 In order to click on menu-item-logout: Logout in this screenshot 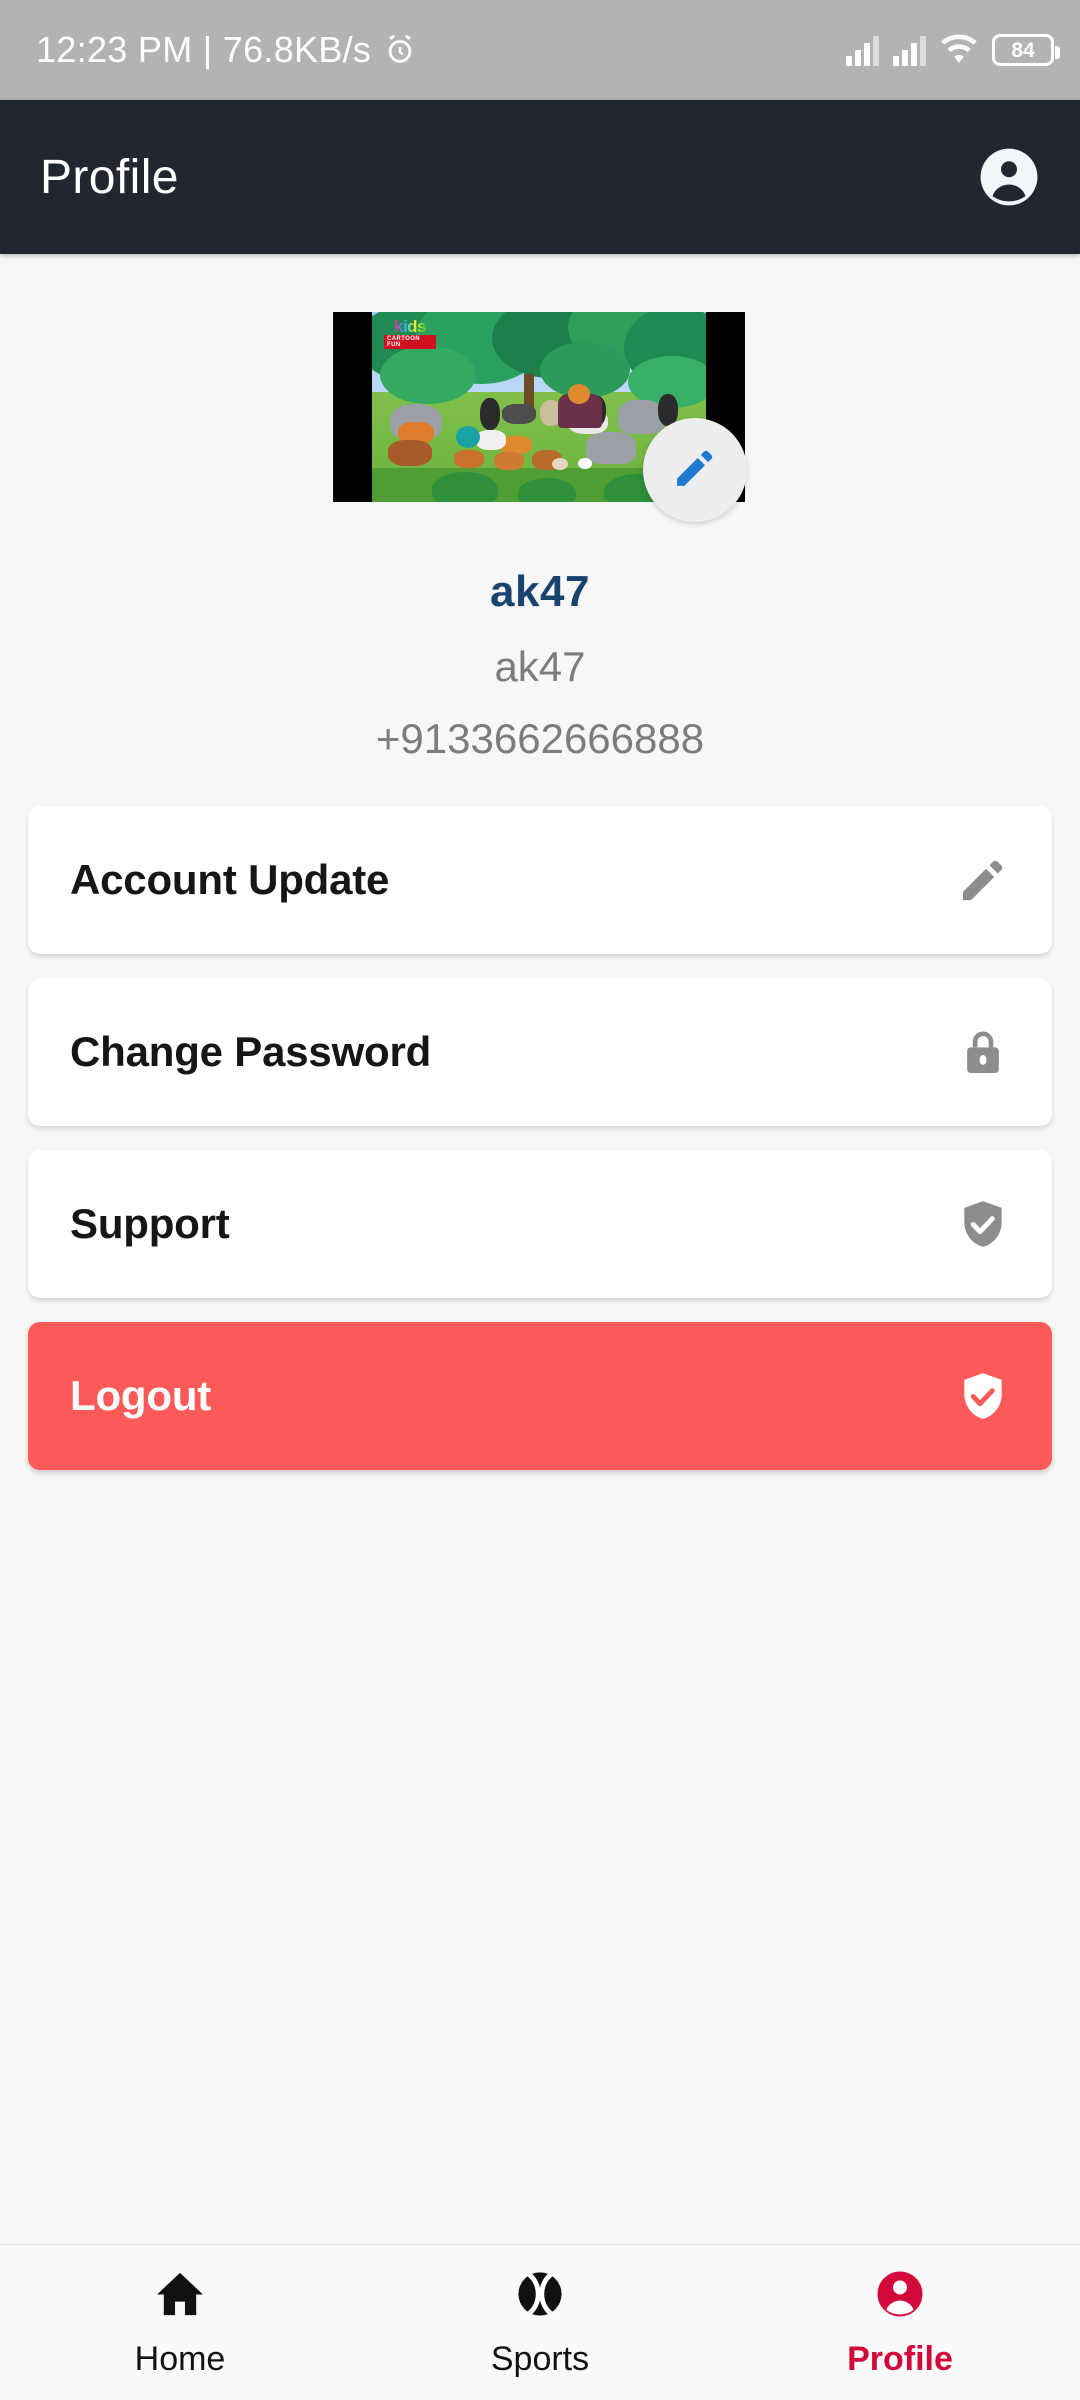, I will do `click(540, 1396)`.